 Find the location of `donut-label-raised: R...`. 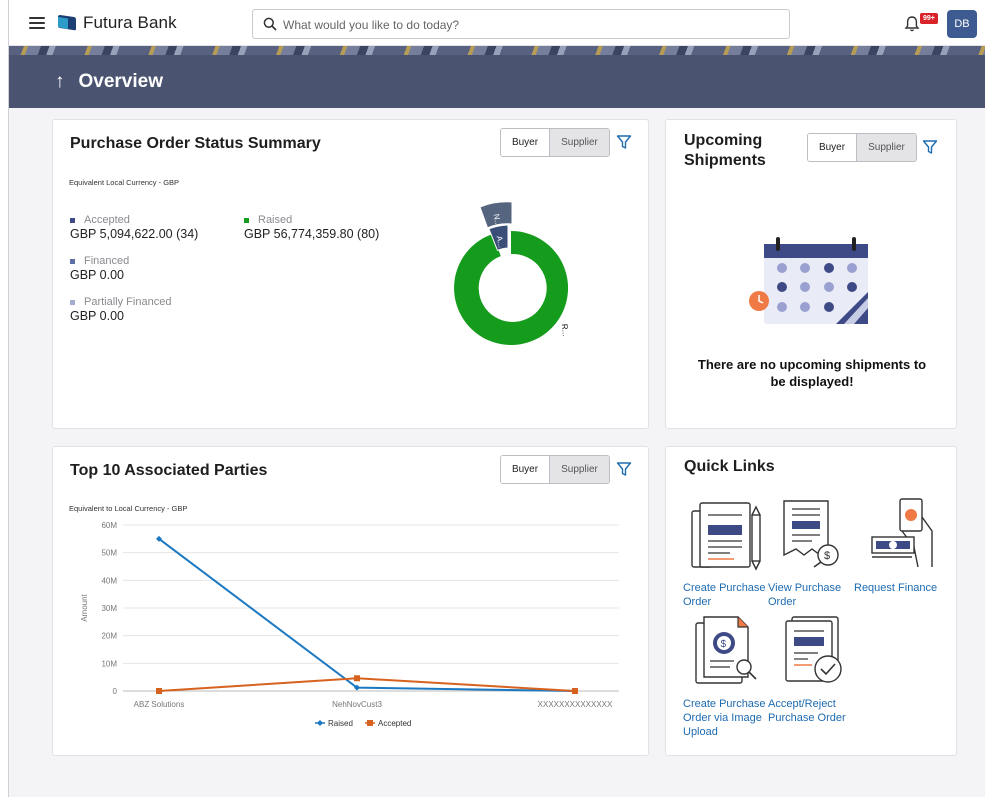

donut-label-raised: R... is located at coordinates (565, 330).